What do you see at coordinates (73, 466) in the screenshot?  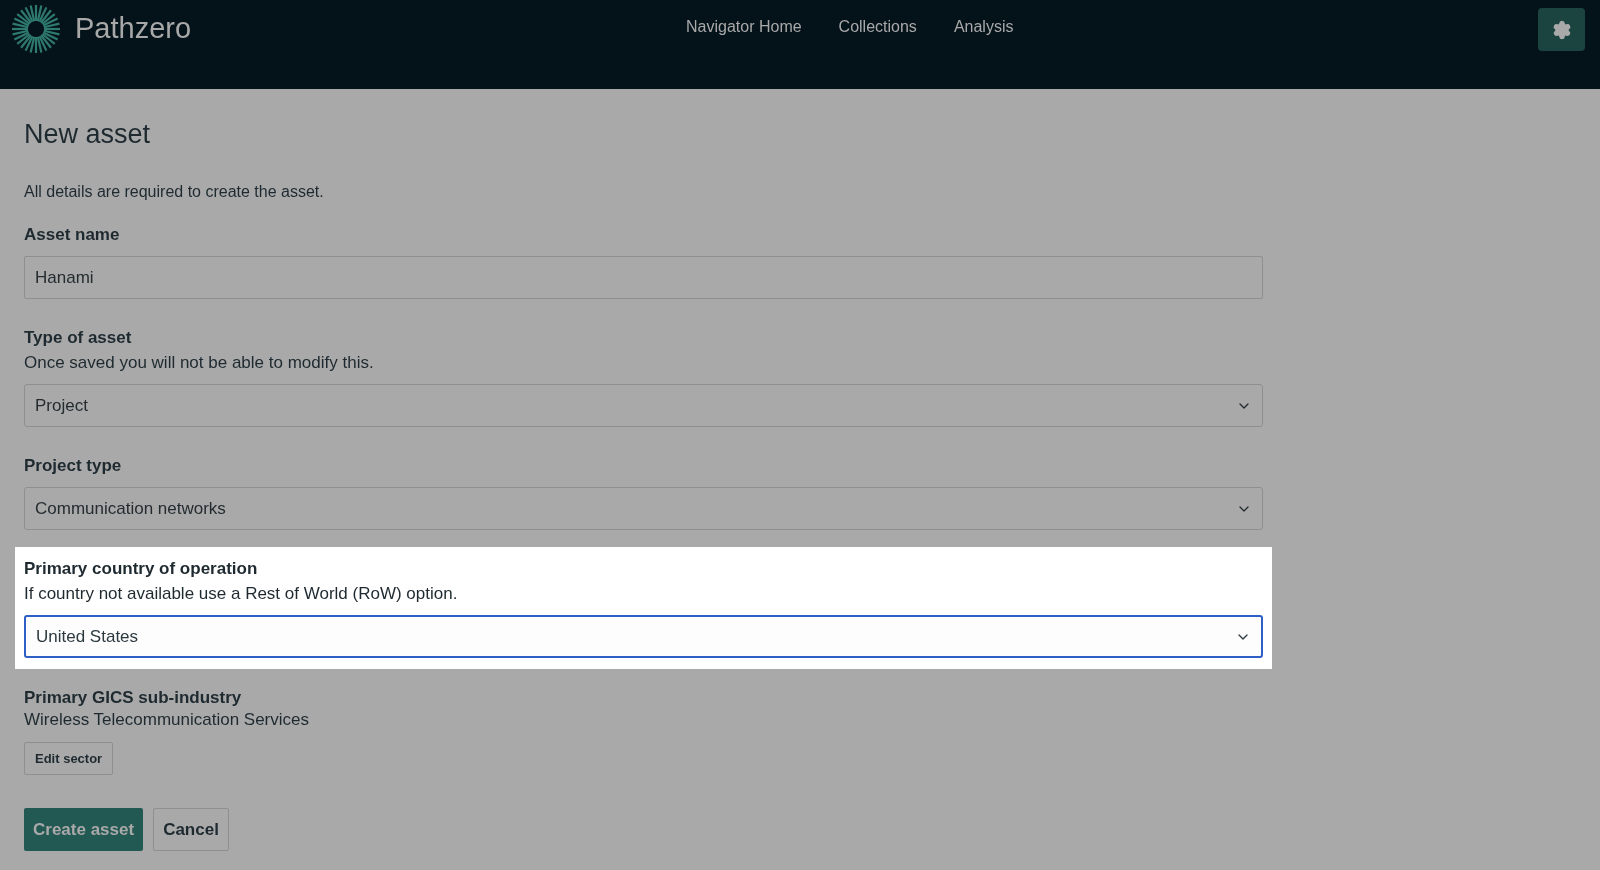 I see `field-label: Project type` at bounding box center [73, 466].